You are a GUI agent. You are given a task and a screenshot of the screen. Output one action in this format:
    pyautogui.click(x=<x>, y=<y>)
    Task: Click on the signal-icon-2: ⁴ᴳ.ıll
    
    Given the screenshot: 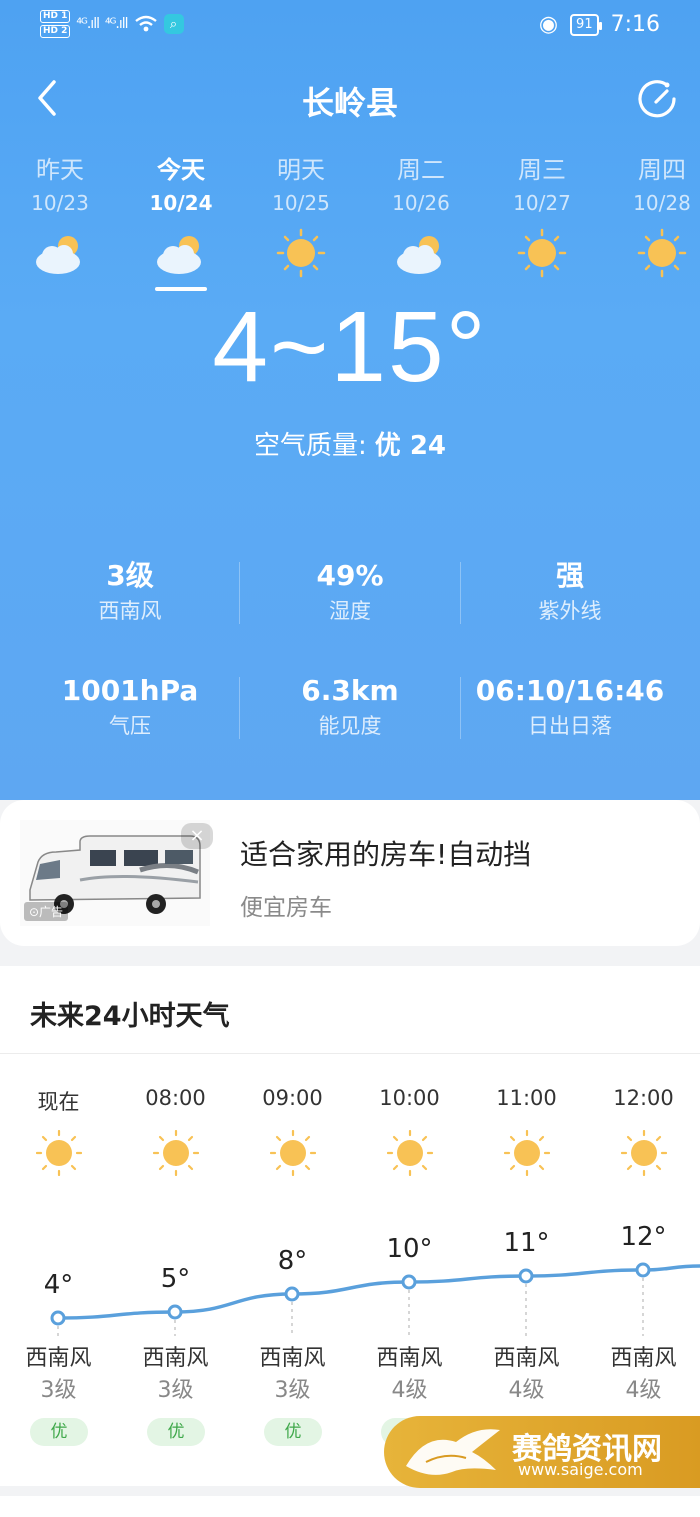 What is the action you would take?
    pyautogui.click(x=116, y=24)
    